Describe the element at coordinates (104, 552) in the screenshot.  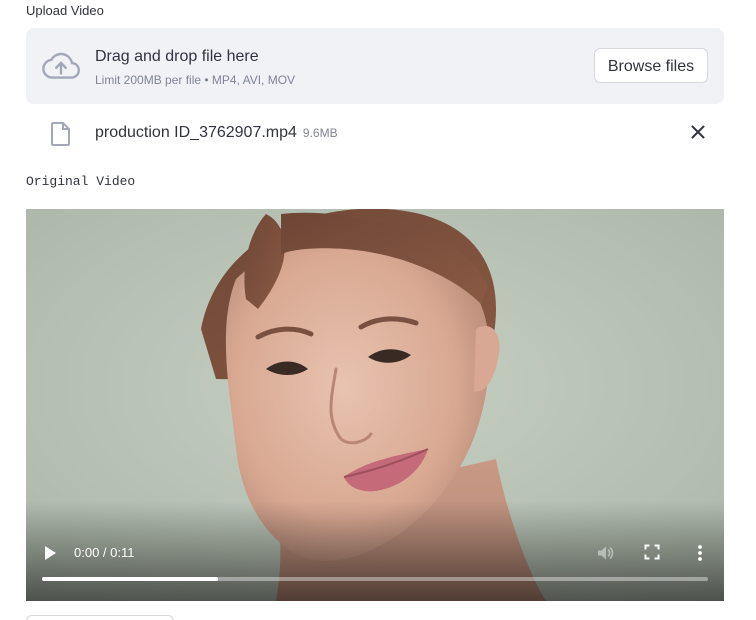
I see `time-readout: 0:00 / 0:11` at that location.